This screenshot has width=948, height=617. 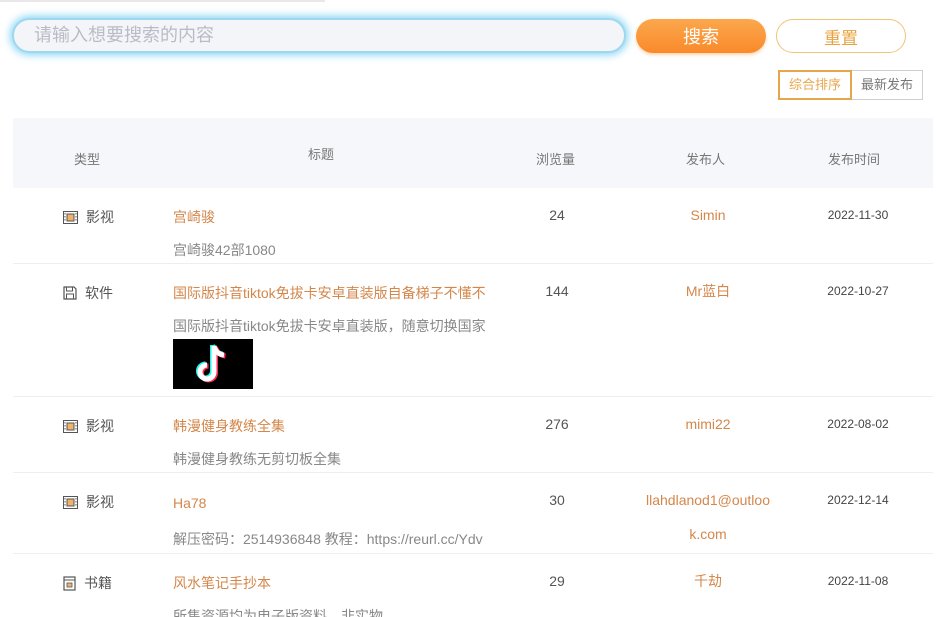 I want to click on search-bar: 搜索 重置, so click(x=462, y=36).